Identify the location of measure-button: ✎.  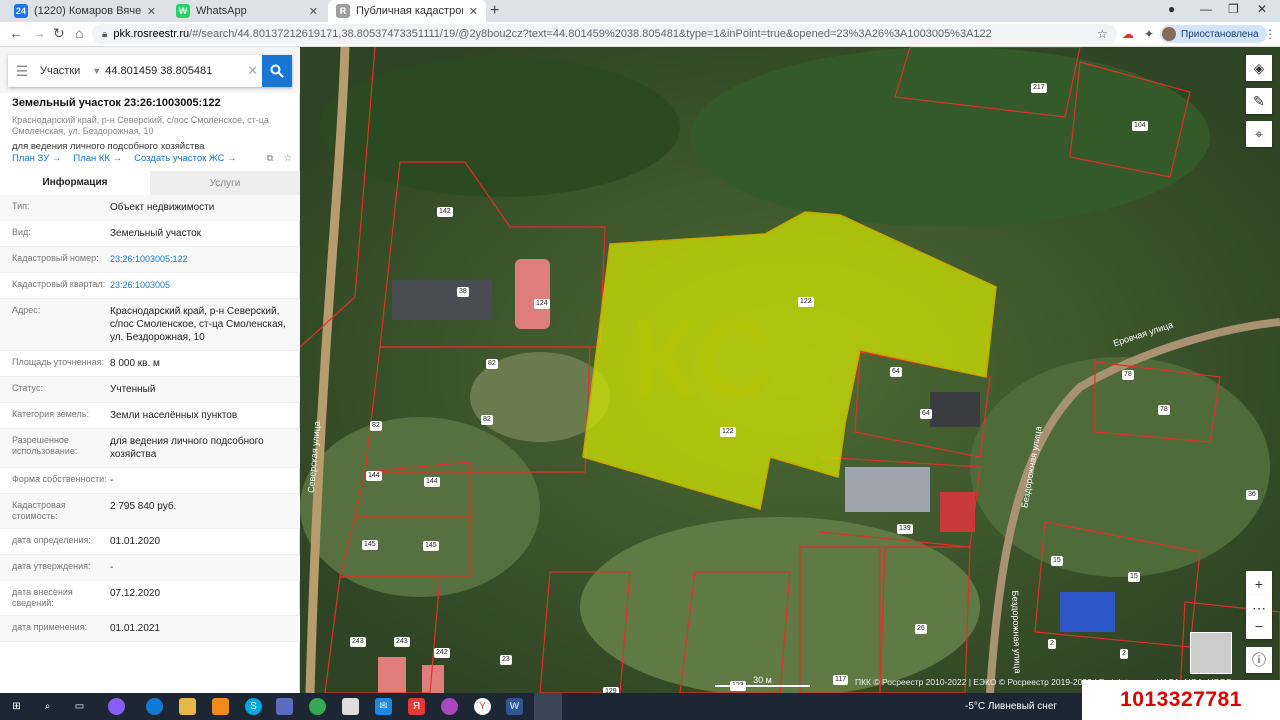
(1259, 101).